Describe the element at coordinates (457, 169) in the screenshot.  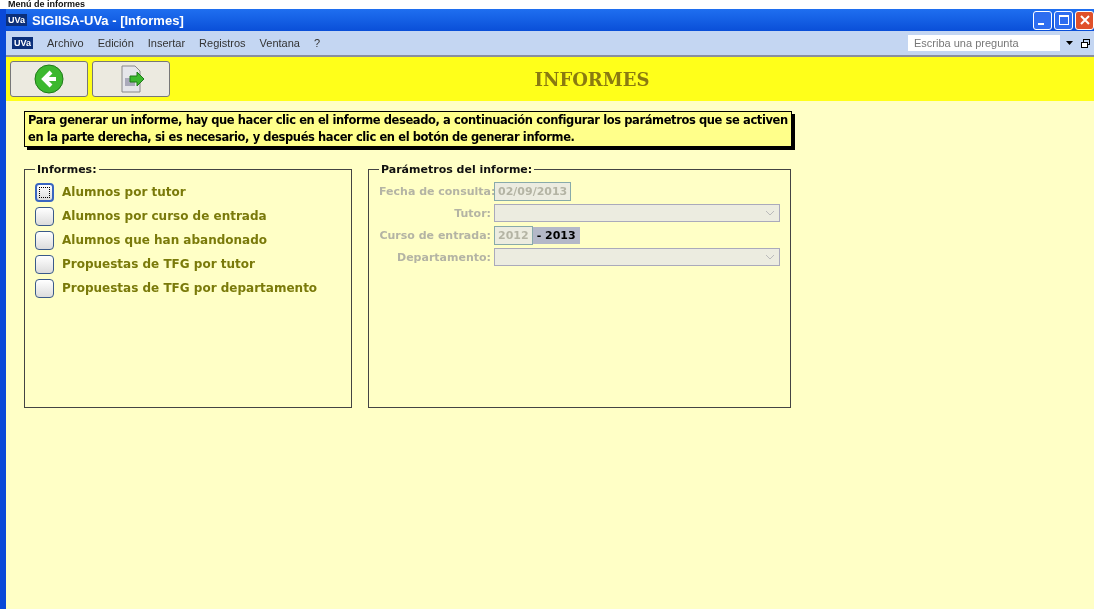
I see `panel-legend: Parámetros del informe:` at that location.